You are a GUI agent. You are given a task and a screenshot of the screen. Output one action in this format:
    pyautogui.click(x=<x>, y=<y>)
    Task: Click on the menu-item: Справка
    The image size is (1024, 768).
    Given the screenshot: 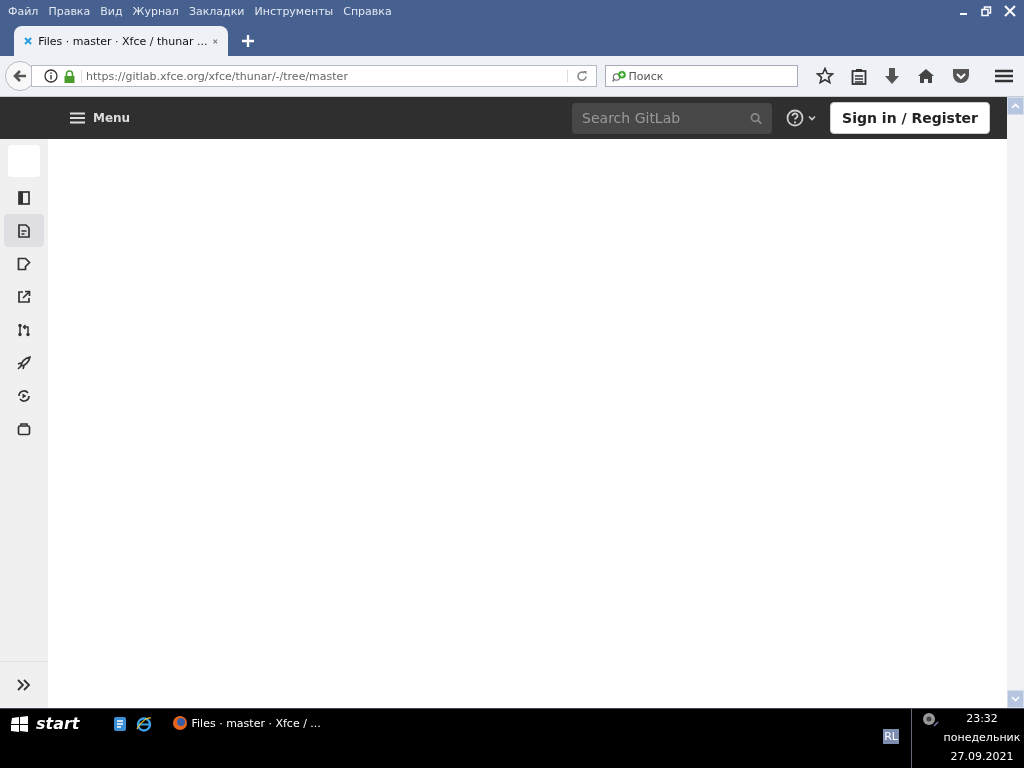 What is the action you would take?
    pyautogui.click(x=367, y=11)
    